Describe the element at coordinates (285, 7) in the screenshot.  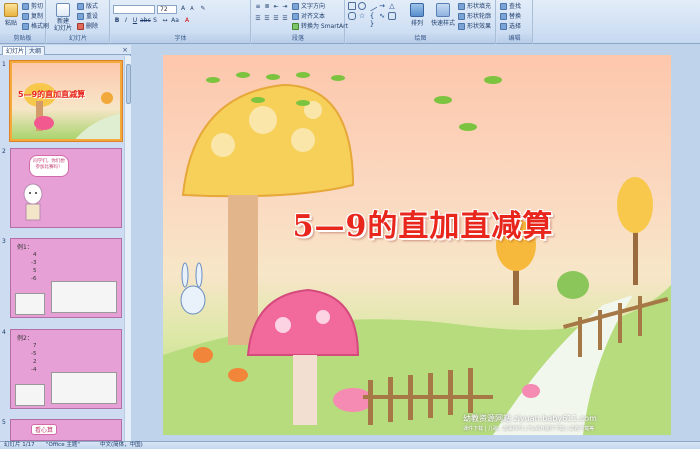
I see `increase-indent-button: ⇥` at that location.